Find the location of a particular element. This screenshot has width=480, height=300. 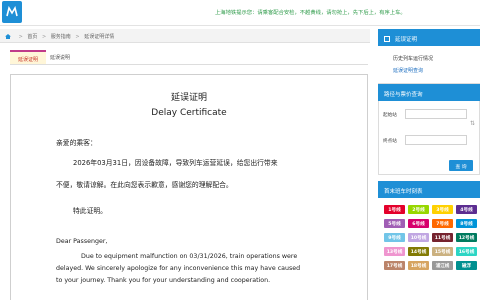

sidebar-delay-header: 延误证明 is located at coordinates (429, 37).